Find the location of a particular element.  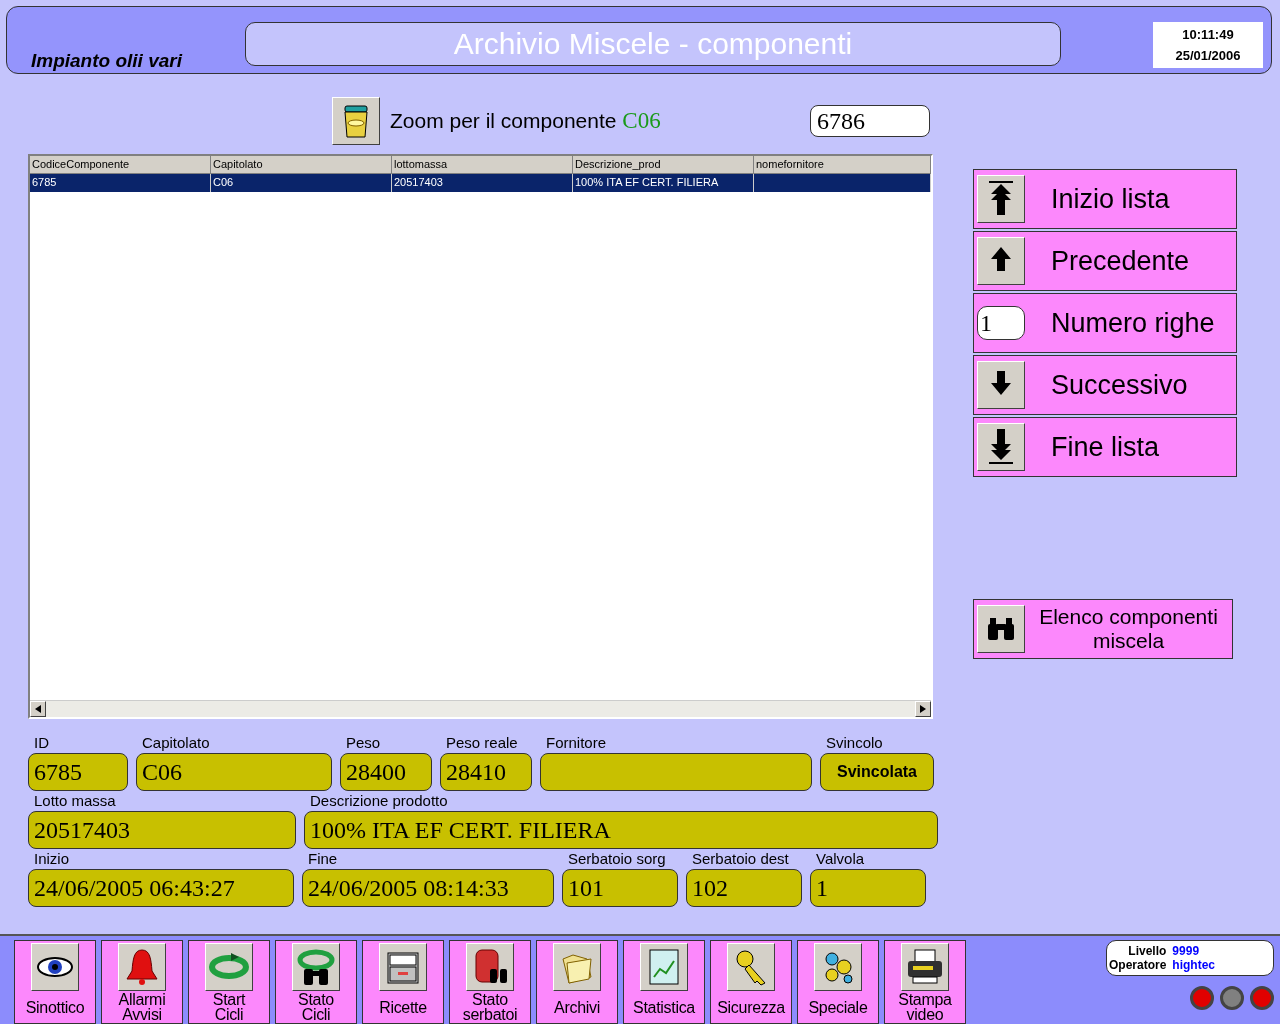

window-title: Archivio Miscele - componenti is located at coordinates (653, 44).